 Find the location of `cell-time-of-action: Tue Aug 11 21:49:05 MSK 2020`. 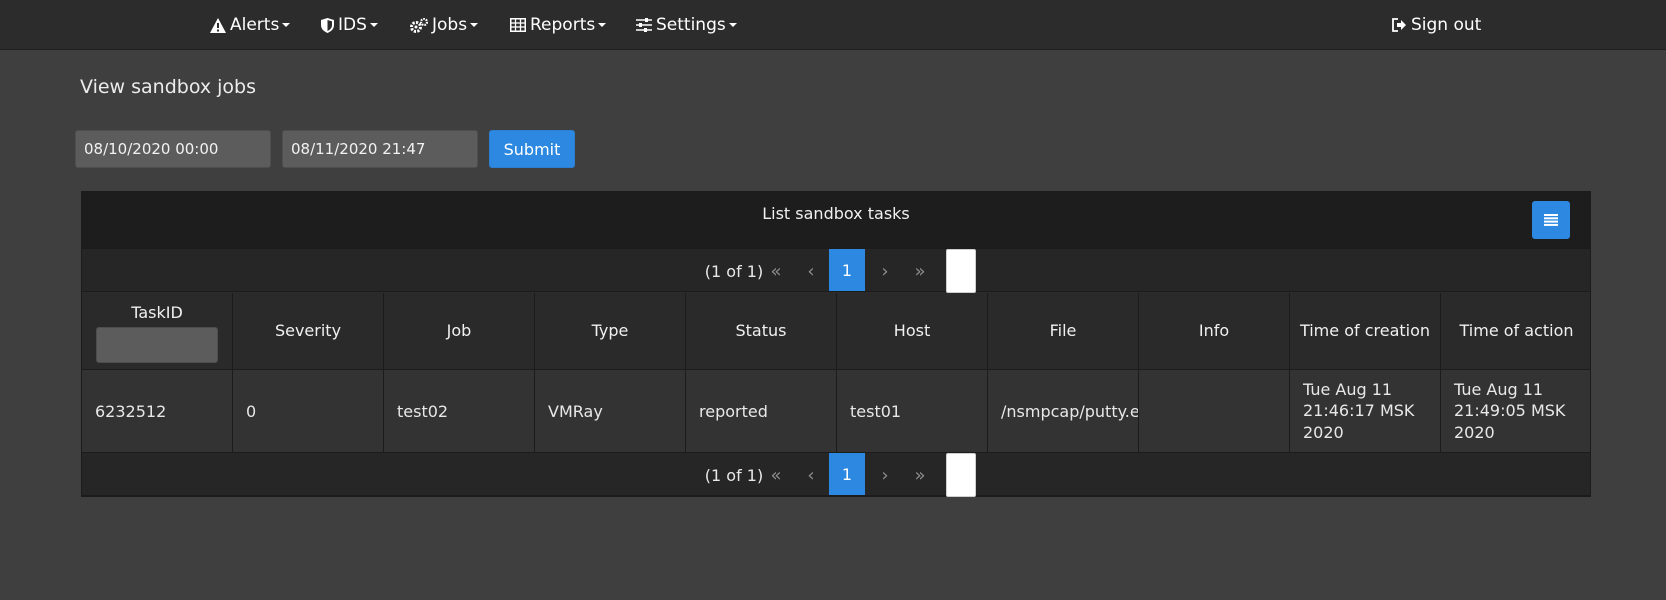

cell-time-of-action: Tue Aug 11 21:49:05 MSK 2020 is located at coordinates (1510, 410).